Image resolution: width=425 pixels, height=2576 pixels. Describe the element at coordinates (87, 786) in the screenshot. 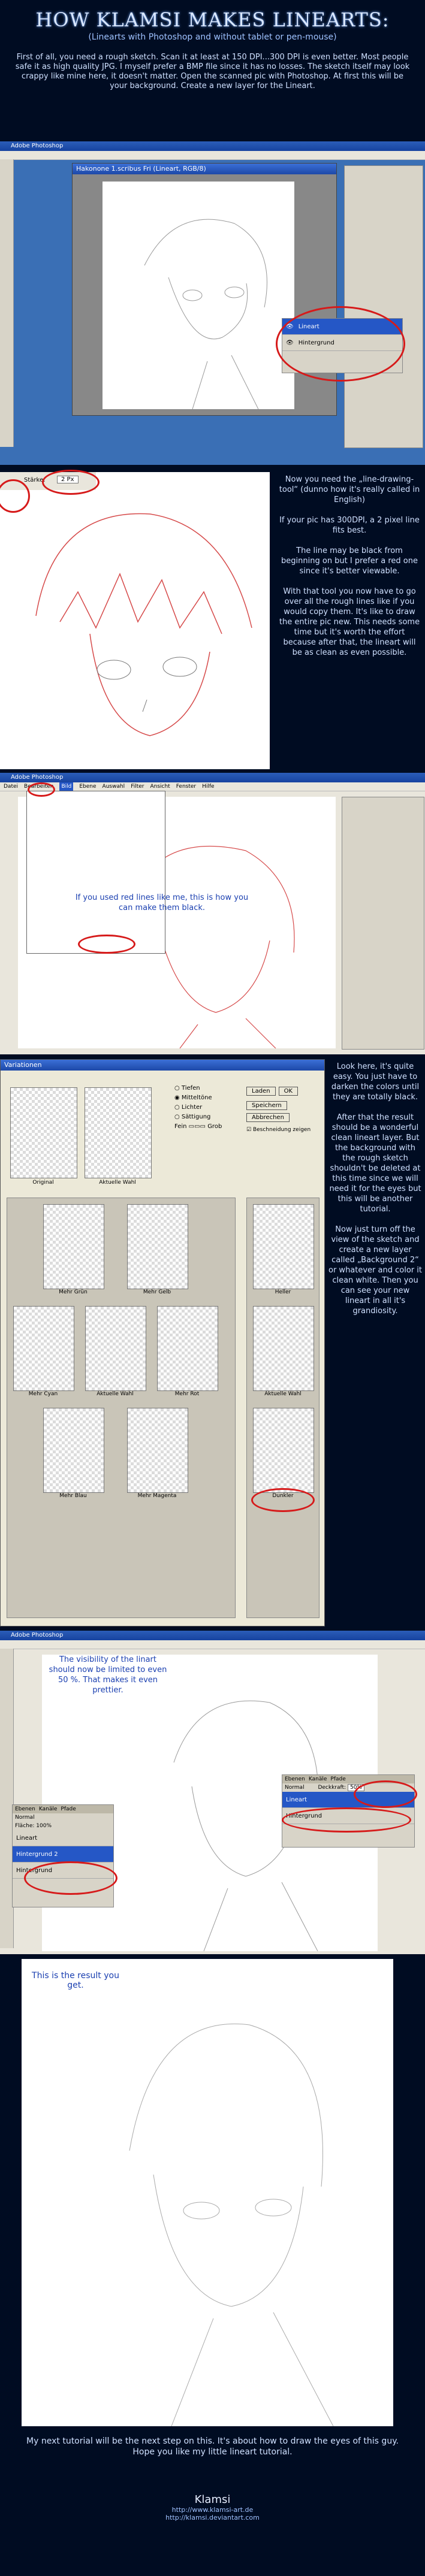

I see `menu-item: Ebene` at that location.